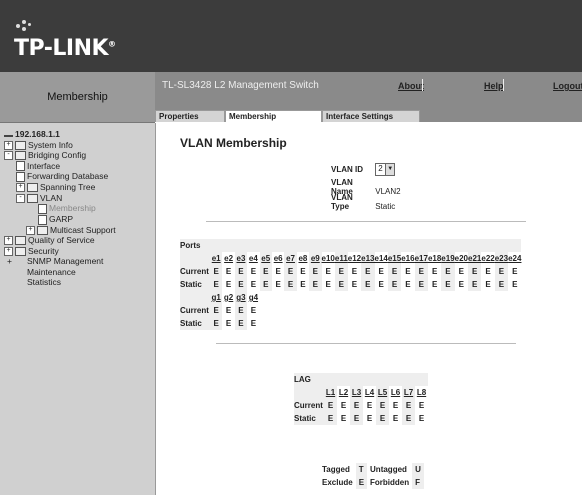  Describe the element at coordinates (418, 469) in the screenshot. I see `legend-untagged-key: U` at that location.